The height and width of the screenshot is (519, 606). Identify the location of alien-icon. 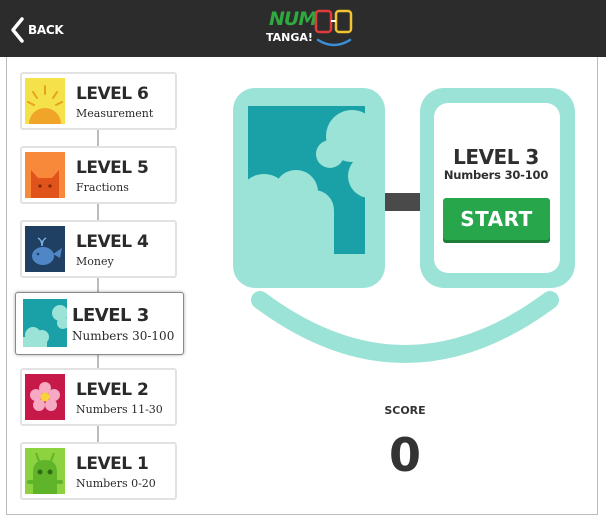
(45, 471).